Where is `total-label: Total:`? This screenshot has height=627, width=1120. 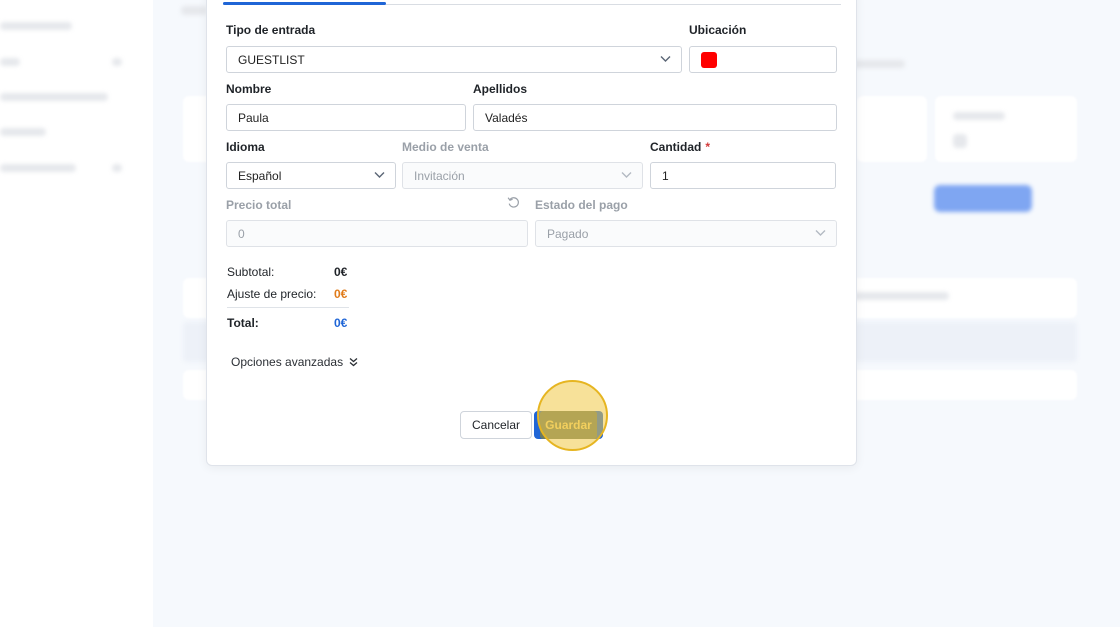 total-label: Total: is located at coordinates (243, 323).